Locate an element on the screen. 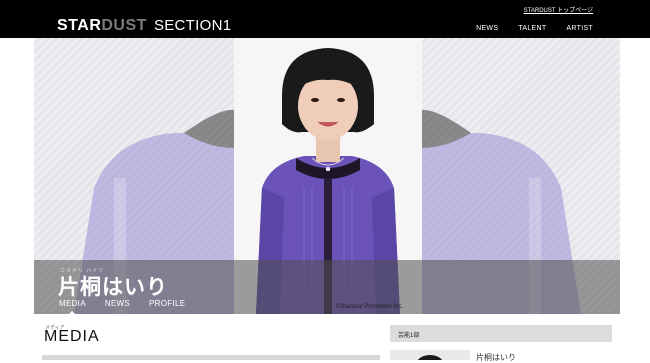 This screenshot has width=650, height=363. sidebar-heading: 芸能1部 is located at coordinates (501, 333).